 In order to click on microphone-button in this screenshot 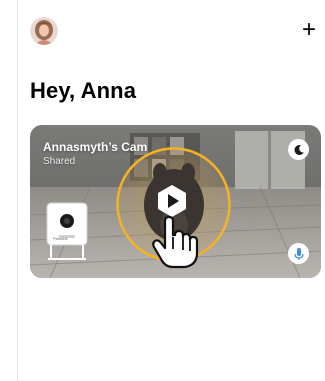, I will do `click(298, 253)`.